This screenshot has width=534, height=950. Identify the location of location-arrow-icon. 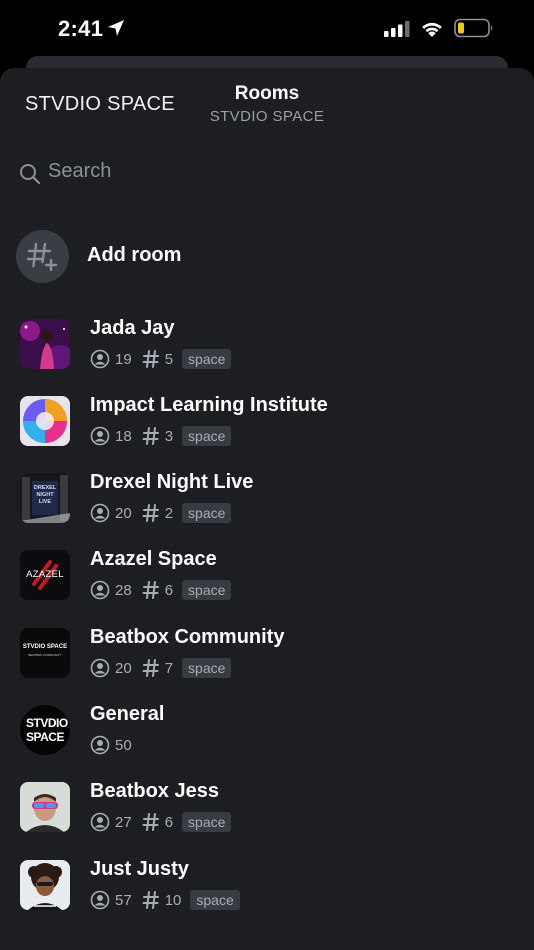
(116, 28).